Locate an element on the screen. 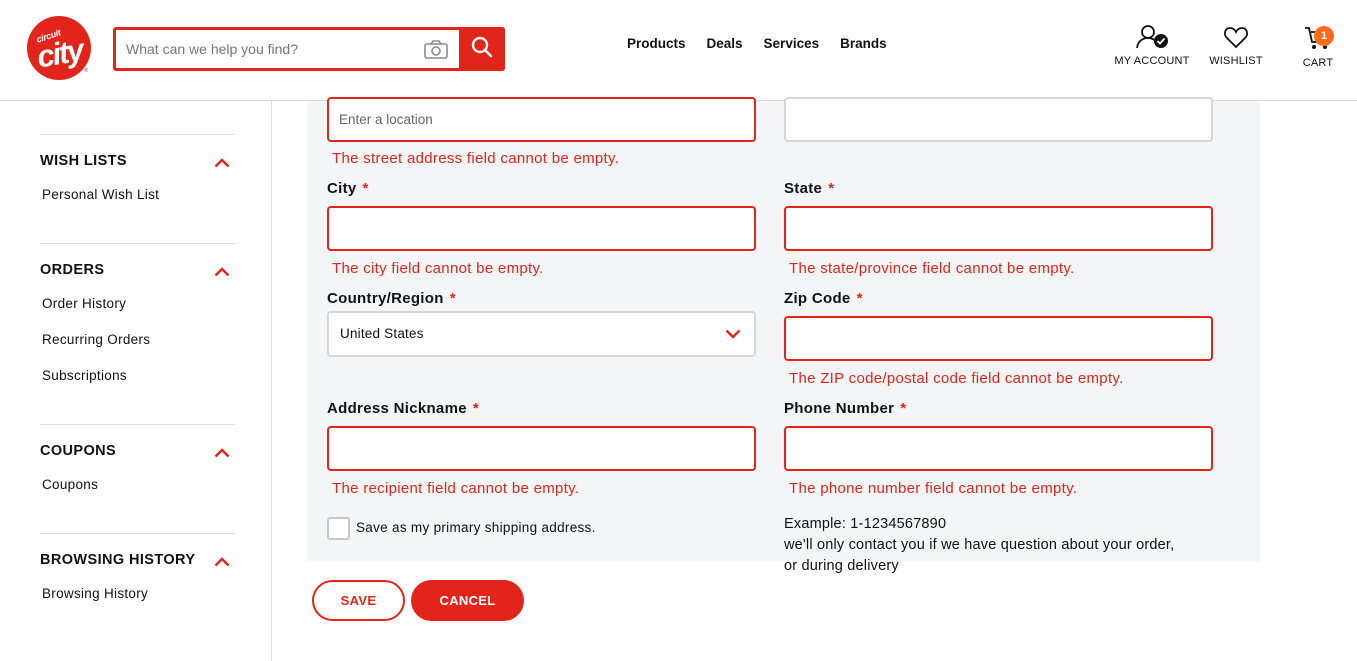 The width and height of the screenshot is (1357, 661). zip-label: Zip Code * is located at coordinates (823, 298).